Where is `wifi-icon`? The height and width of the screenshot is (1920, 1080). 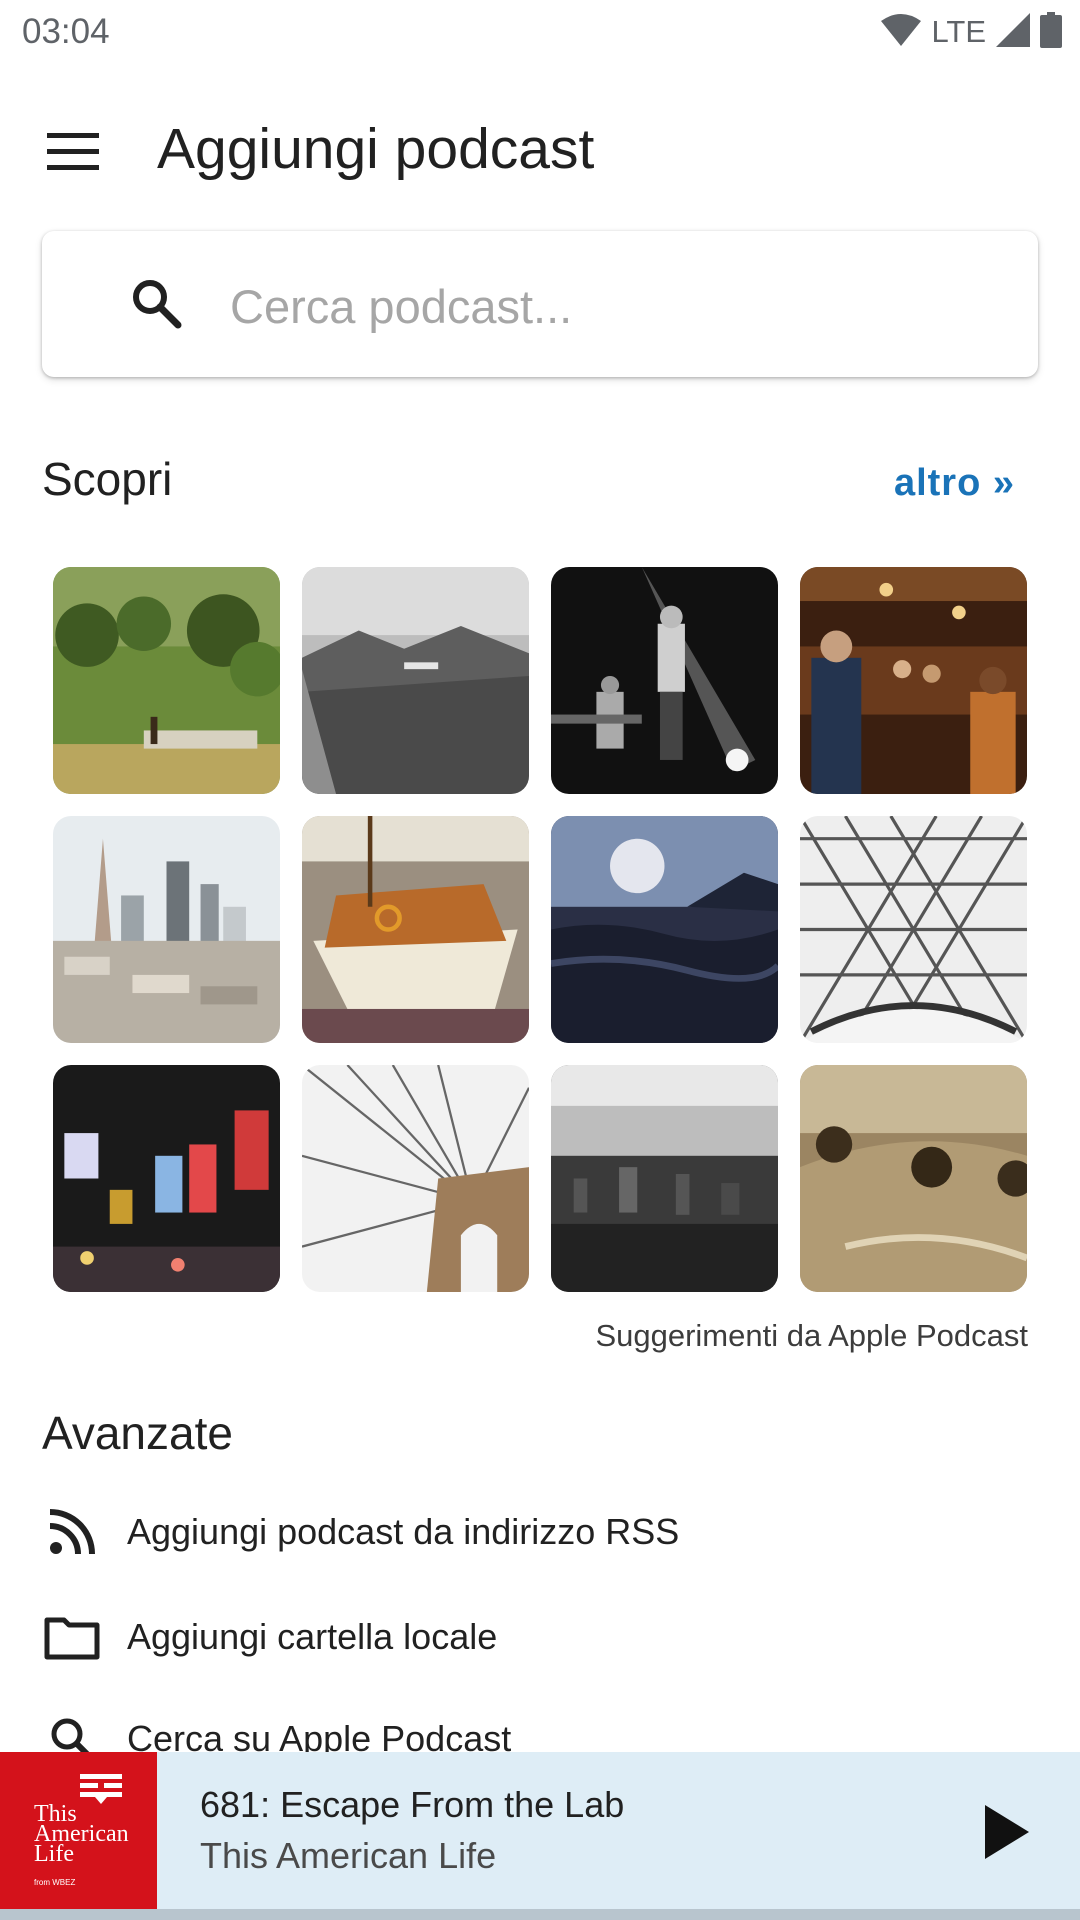 wifi-icon is located at coordinates (901, 32).